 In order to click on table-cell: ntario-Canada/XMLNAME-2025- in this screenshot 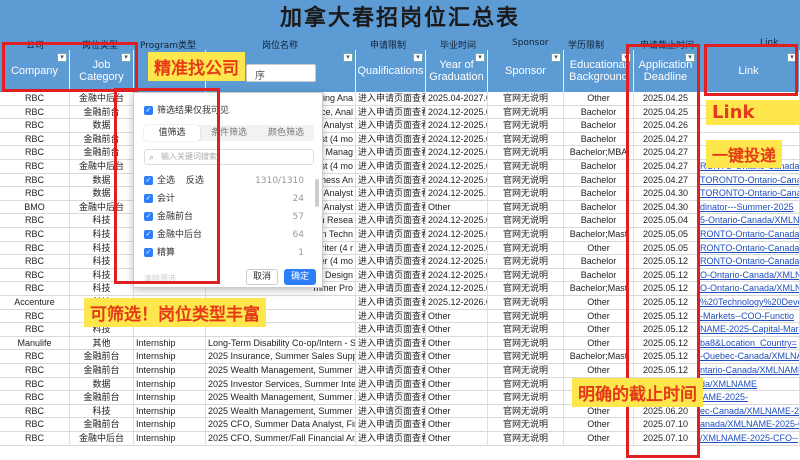, I will do `click(749, 370)`.